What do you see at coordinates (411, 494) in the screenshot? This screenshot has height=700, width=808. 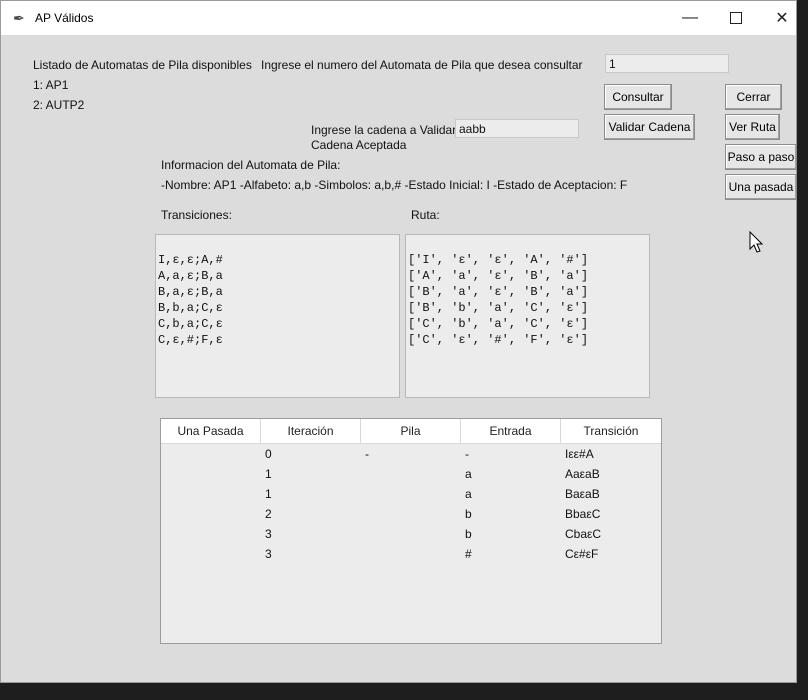 I see `table-row: 1 a BaεaB` at bounding box center [411, 494].